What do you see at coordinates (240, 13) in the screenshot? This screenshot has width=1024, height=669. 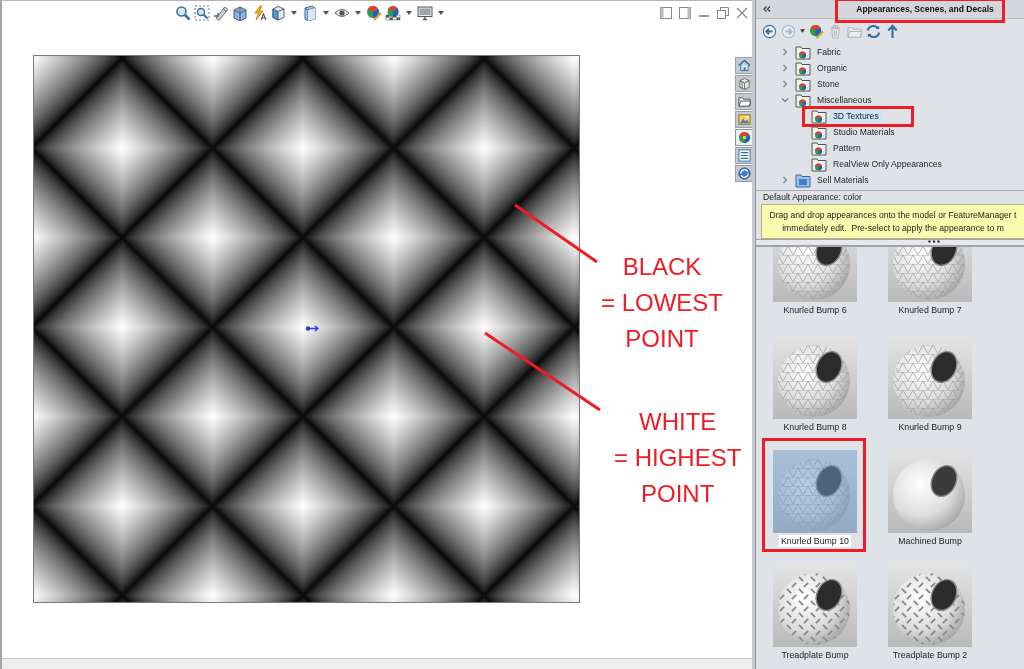 I see `section-block-icon` at bounding box center [240, 13].